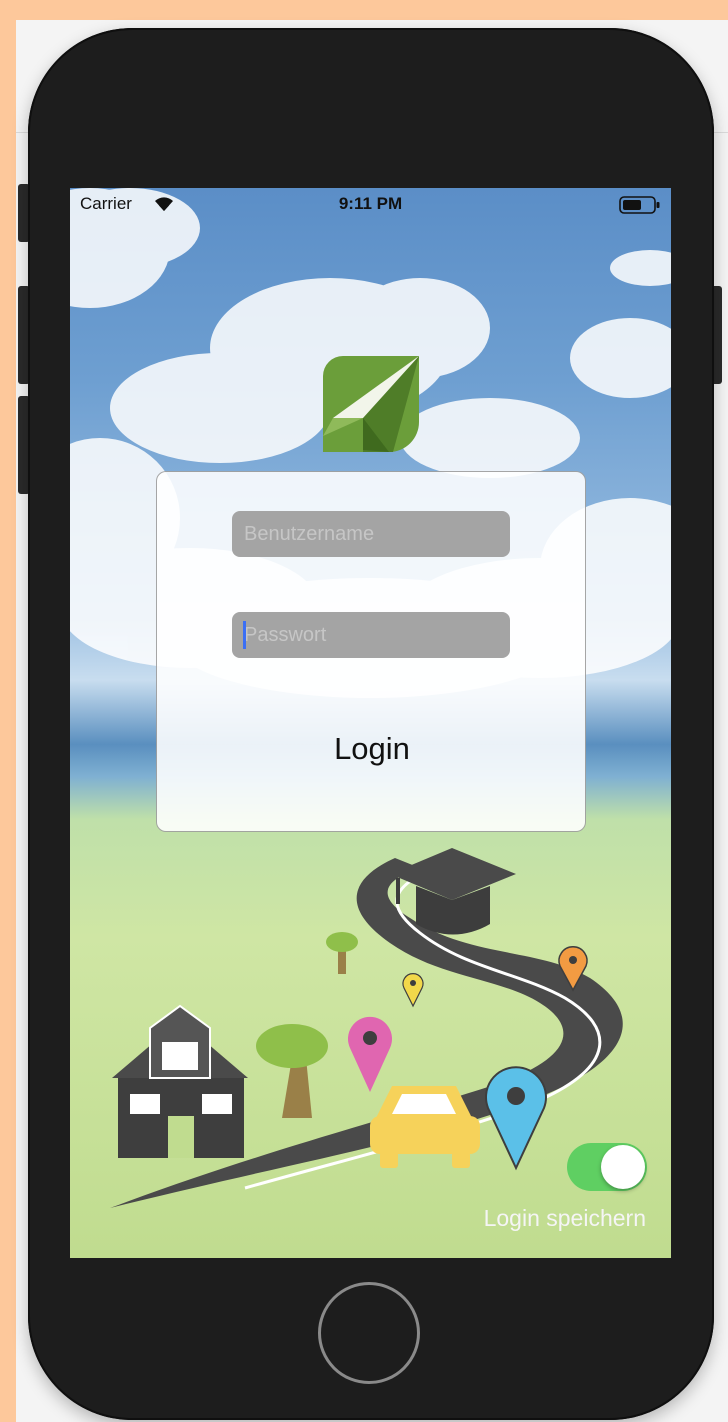 The image size is (728, 1422). I want to click on map-pin-blue-icon, so click(516, 1118).